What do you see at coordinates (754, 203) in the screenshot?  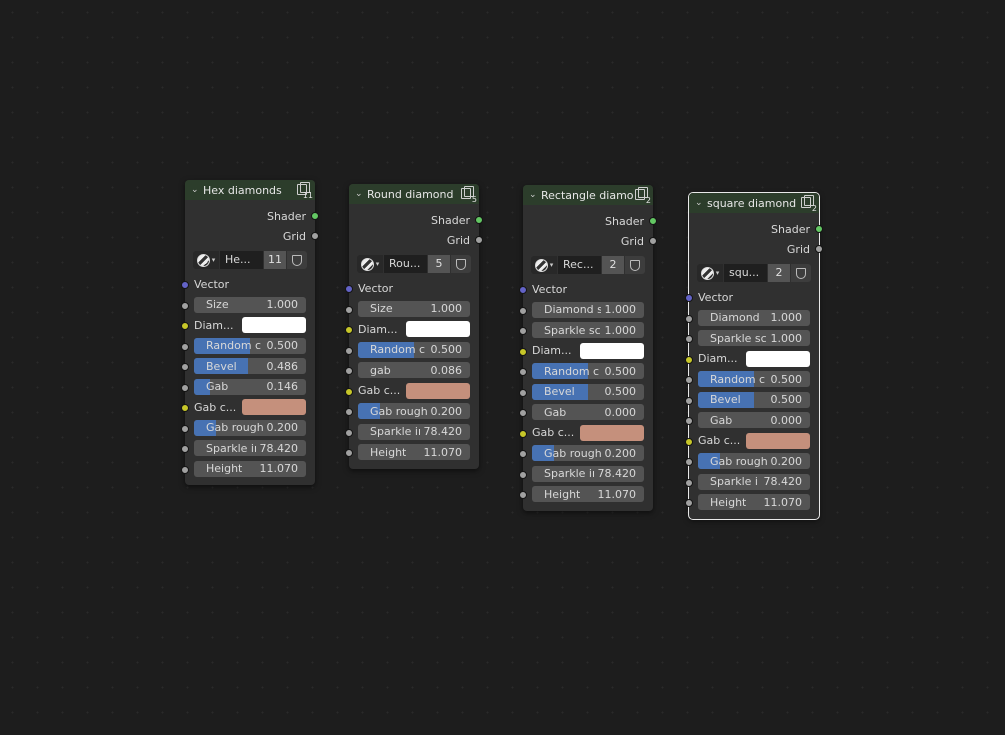 I see `node-header: ⌄ square diamond 2` at bounding box center [754, 203].